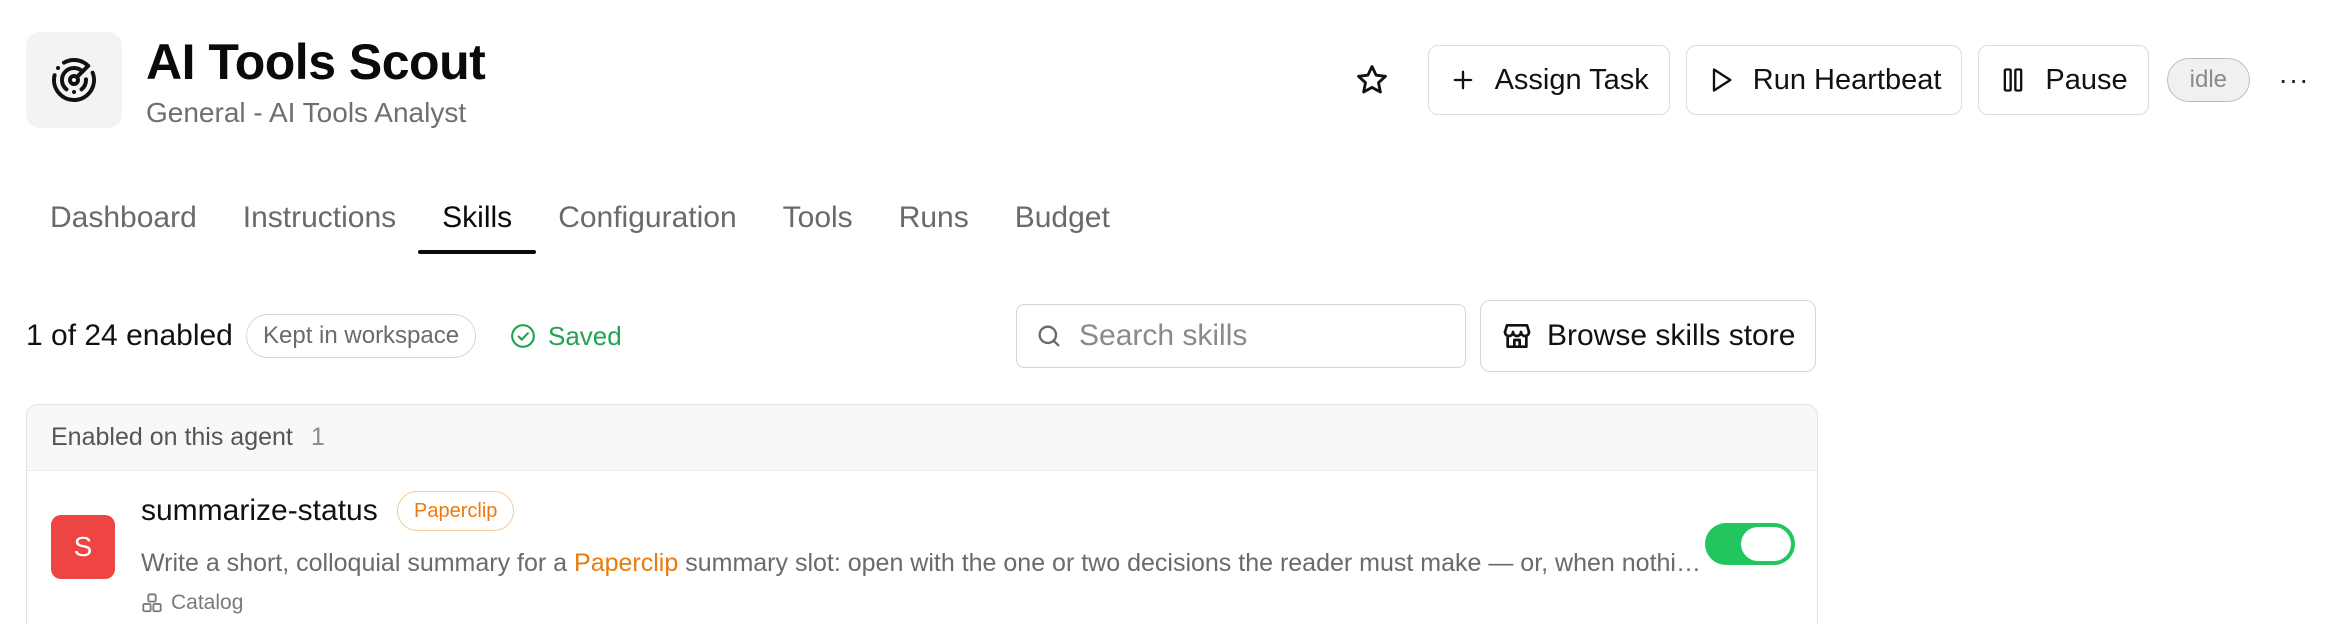  What do you see at coordinates (456, 511) in the screenshot?
I see `skill-tag: Paperclip` at bounding box center [456, 511].